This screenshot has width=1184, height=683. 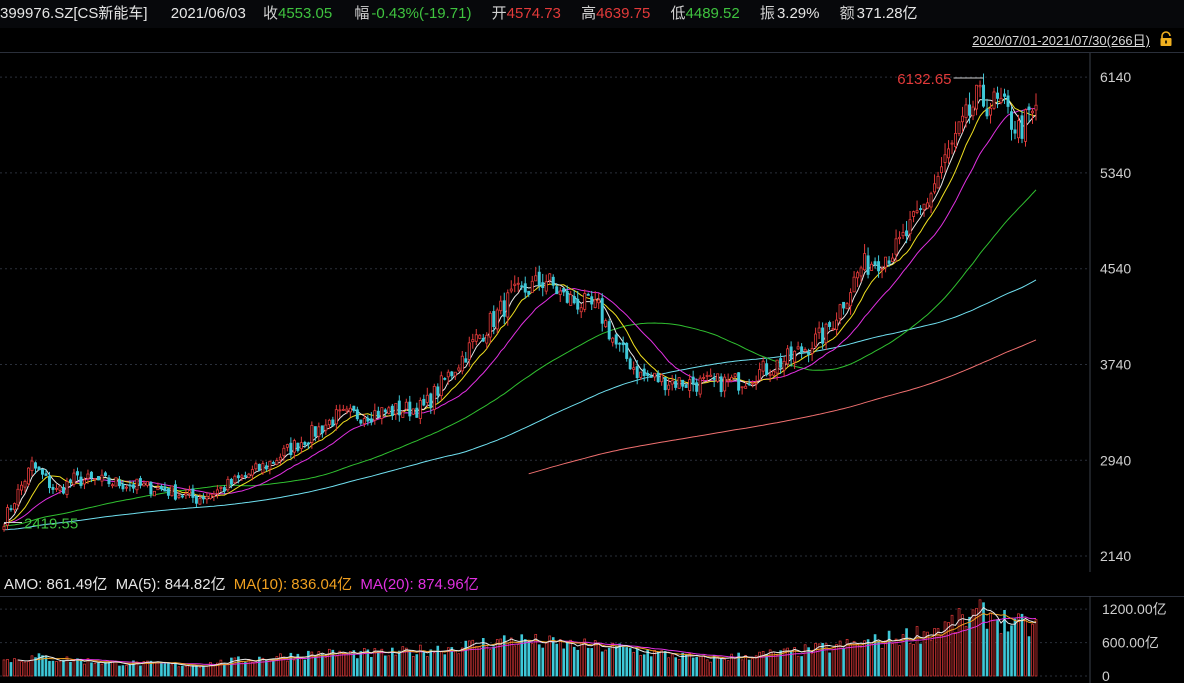 What do you see at coordinates (533, 13) in the screenshot?
I see `open-value: 4574.73` at bounding box center [533, 13].